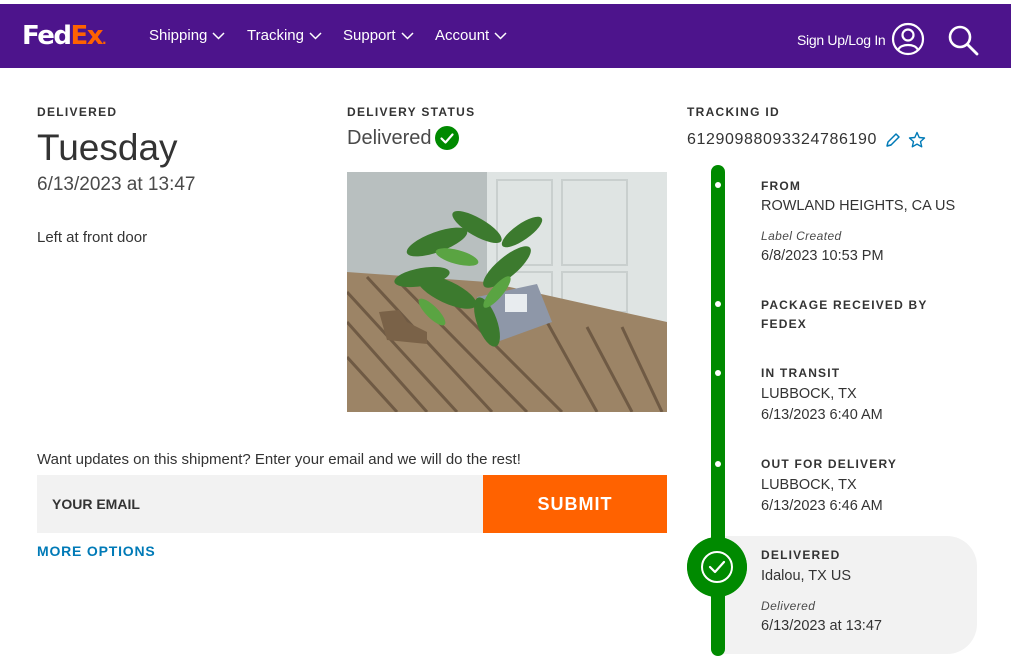  What do you see at coordinates (64, 38) in the screenshot?
I see `fedex-logo: FedEx.` at bounding box center [64, 38].